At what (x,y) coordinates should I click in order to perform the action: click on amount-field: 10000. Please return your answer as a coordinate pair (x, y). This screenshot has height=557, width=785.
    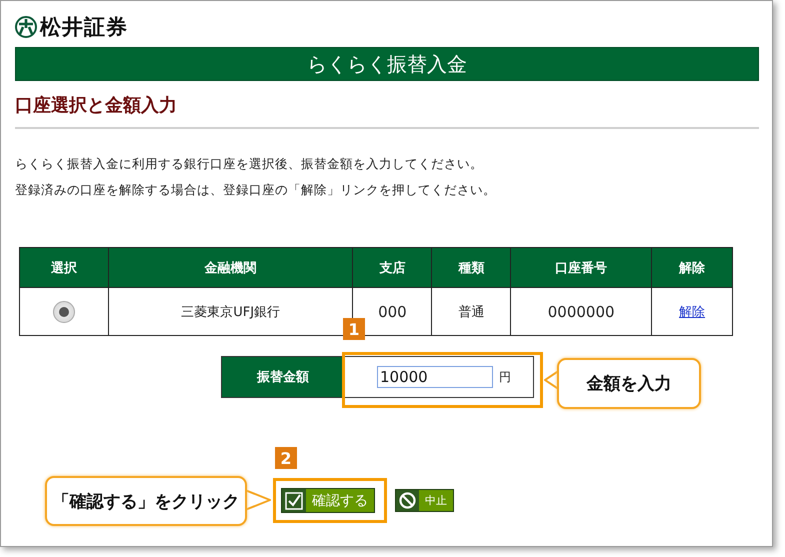
    Looking at the image, I should click on (435, 377).